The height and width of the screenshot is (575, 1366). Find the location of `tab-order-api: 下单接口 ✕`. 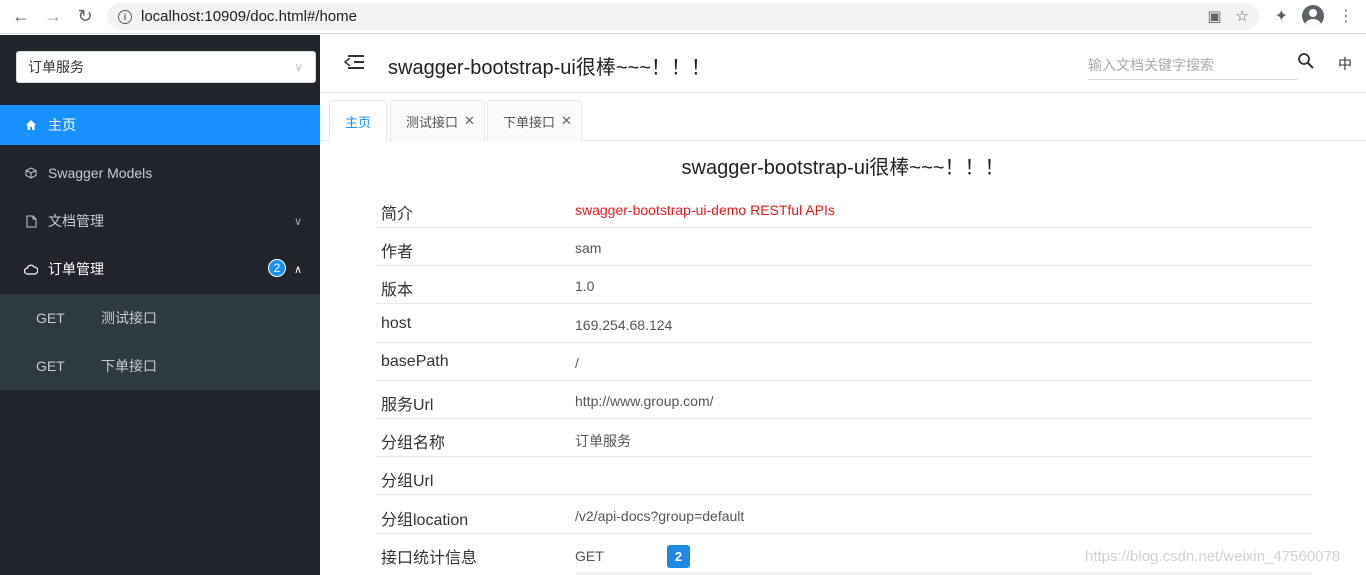

tab-order-api: 下单接口 ✕ is located at coordinates (534, 120).